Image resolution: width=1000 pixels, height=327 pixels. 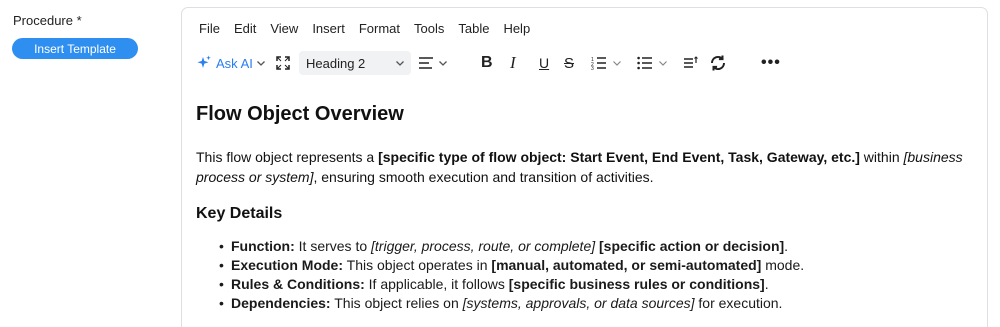 I want to click on item-text: This object operates in, so click(x=417, y=265).